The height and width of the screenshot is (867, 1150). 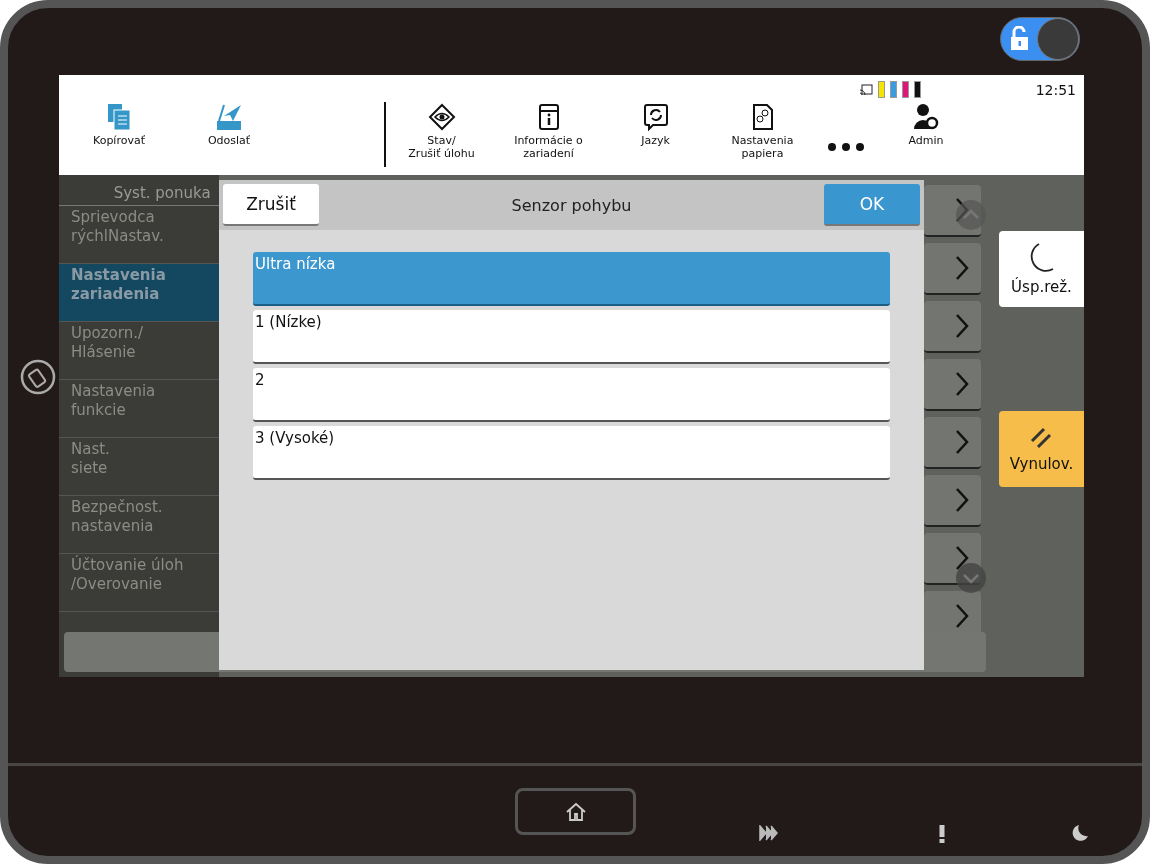 What do you see at coordinates (571, 395) in the screenshot?
I see `option-item: 2` at bounding box center [571, 395].